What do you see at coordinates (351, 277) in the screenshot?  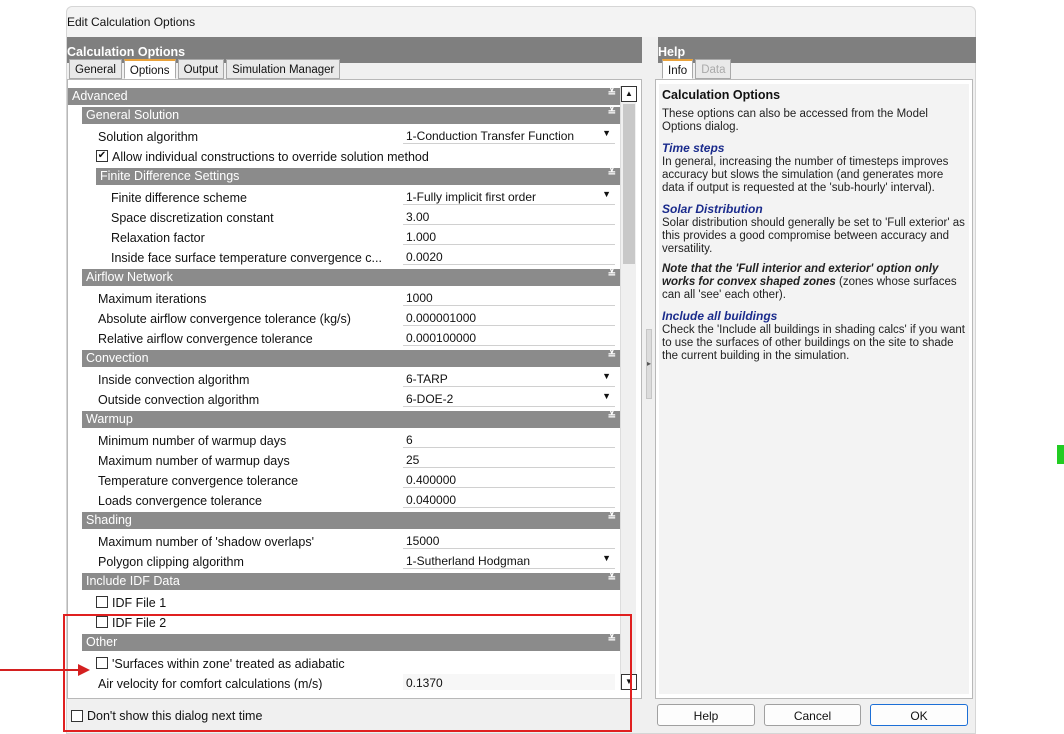 I see `group-airflow: Airflow Network ≚` at bounding box center [351, 277].